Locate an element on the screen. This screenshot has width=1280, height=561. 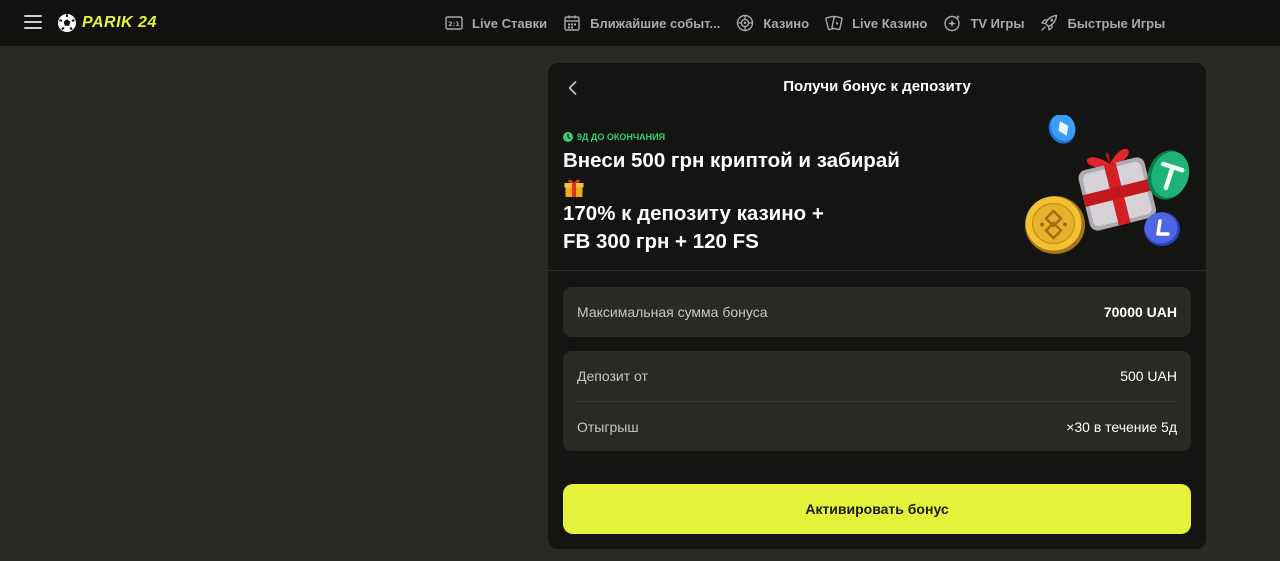
nav-label: Казино is located at coordinates (786, 23).